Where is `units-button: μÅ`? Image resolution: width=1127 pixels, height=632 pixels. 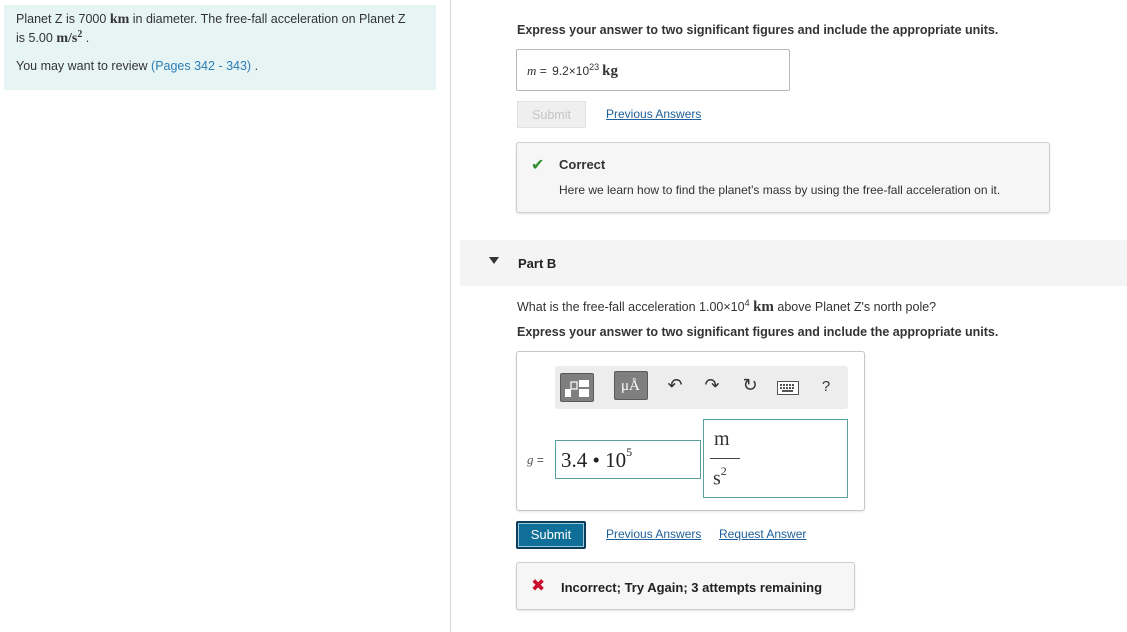
units-button: μÅ is located at coordinates (631, 385).